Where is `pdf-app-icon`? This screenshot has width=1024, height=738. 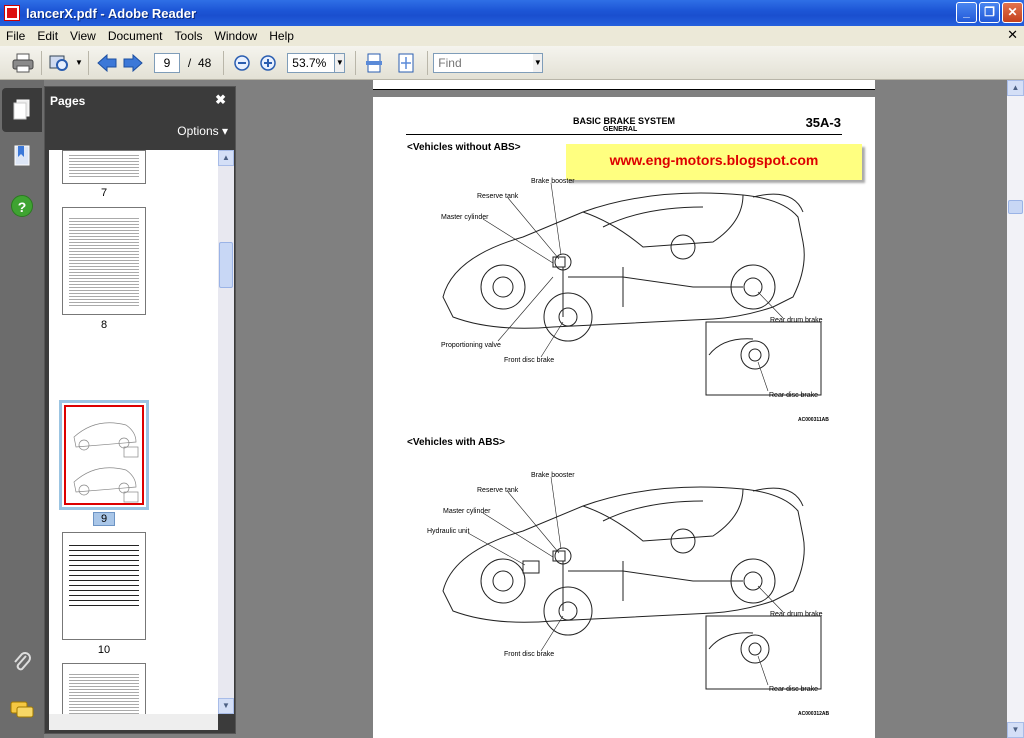 pdf-app-icon is located at coordinates (12, 13).